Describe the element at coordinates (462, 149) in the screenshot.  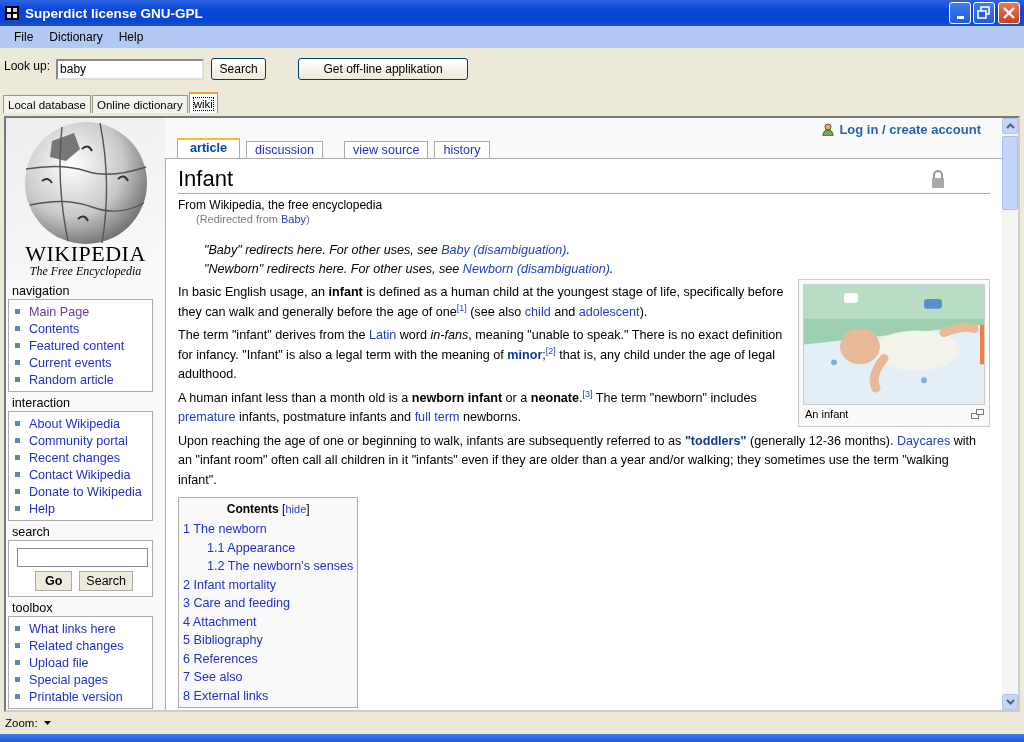
I see `page-tab: history` at that location.